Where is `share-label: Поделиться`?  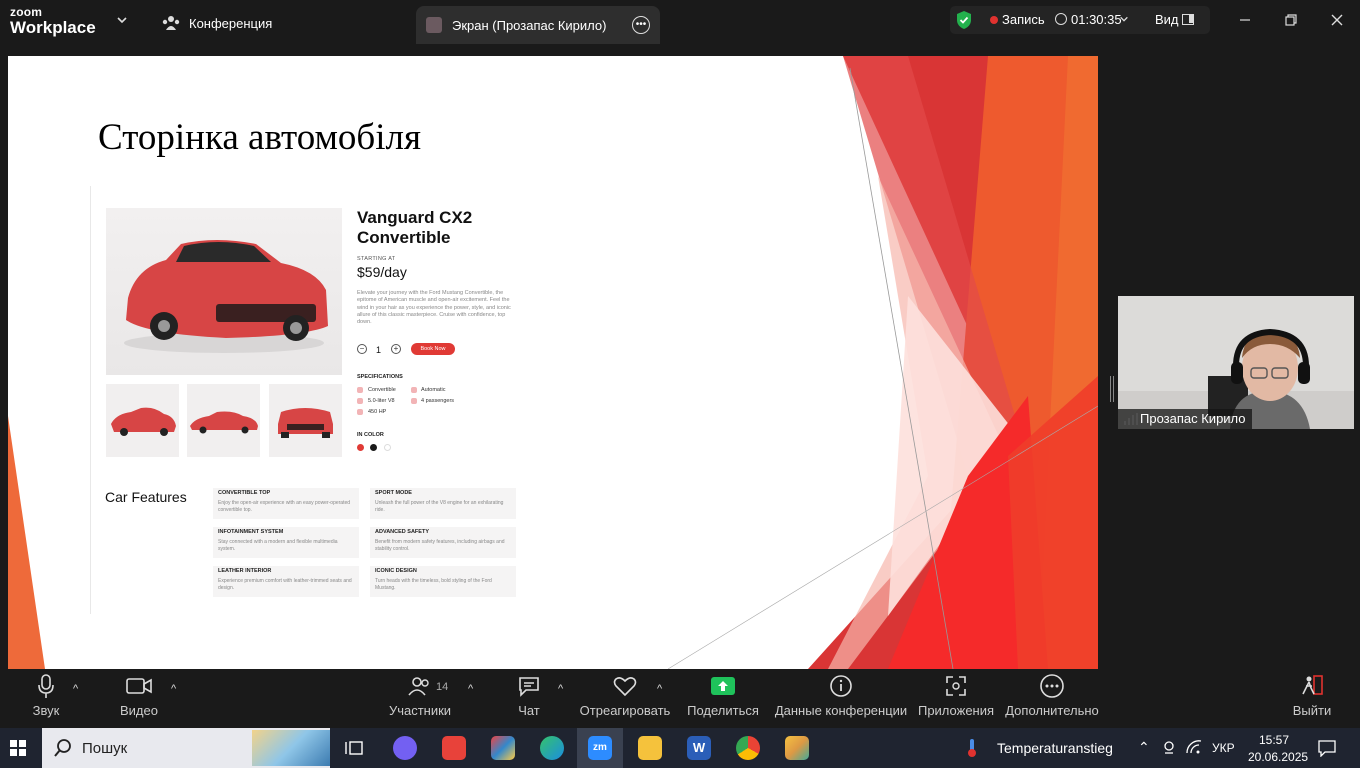
share-label: Поделиться is located at coordinates (723, 710).